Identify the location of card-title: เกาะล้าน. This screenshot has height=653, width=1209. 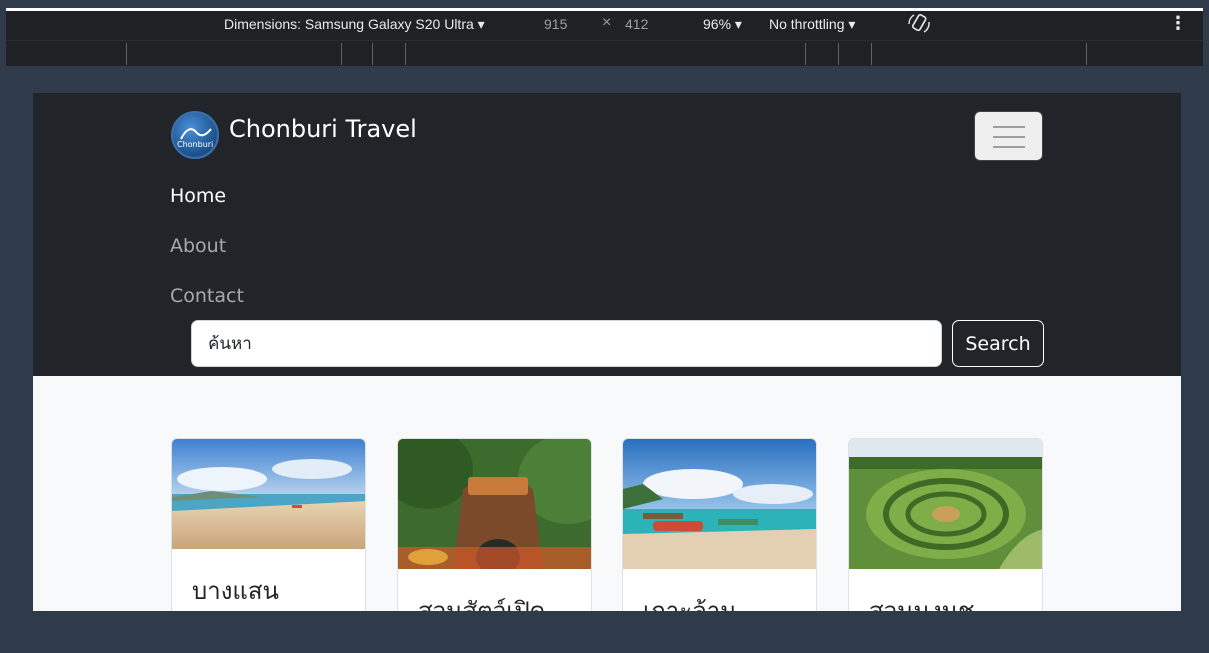
(690, 604).